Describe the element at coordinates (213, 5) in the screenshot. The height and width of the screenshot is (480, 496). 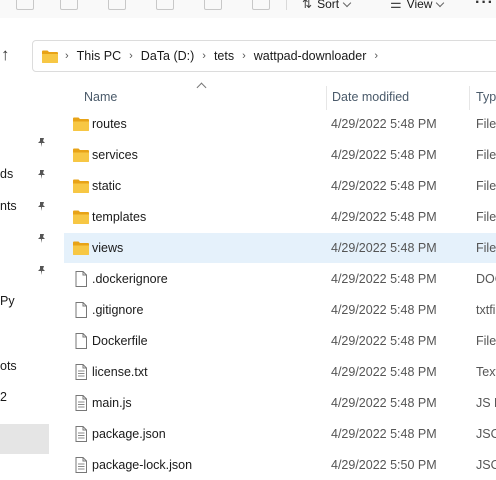
I see `share-icon` at that location.